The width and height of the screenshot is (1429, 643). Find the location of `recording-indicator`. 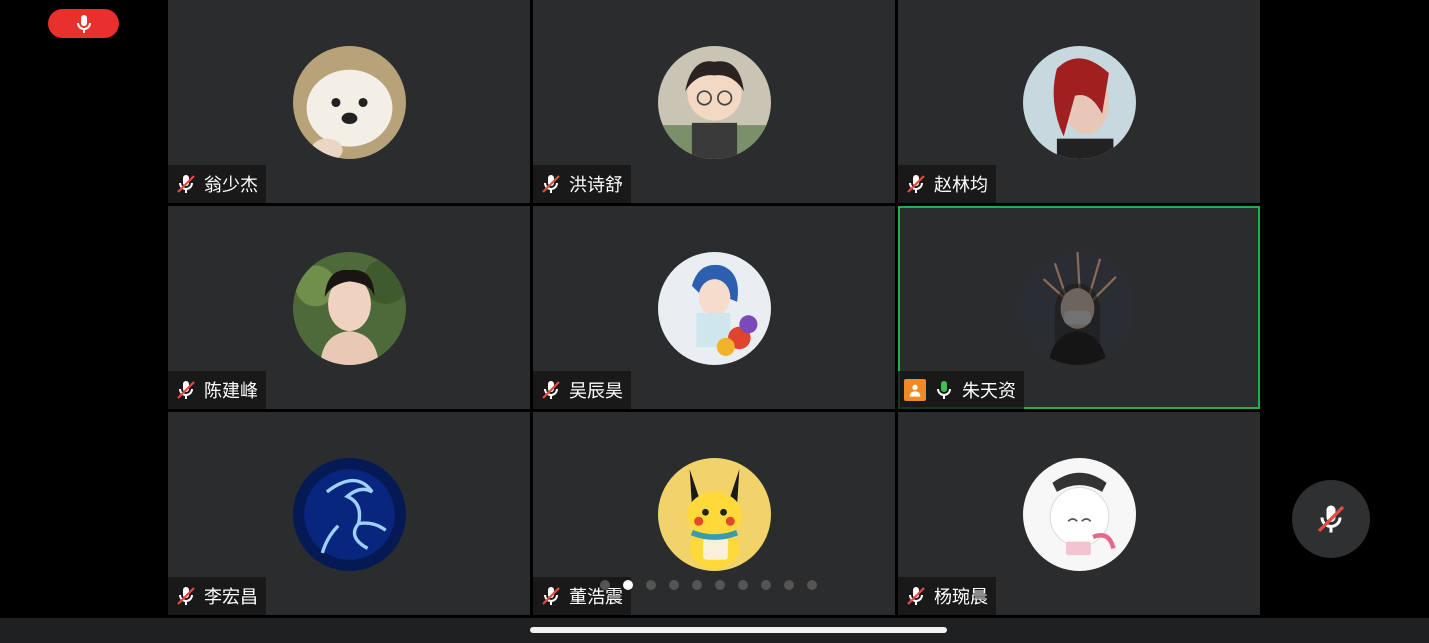

recording-indicator is located at coordinates (83, 23).